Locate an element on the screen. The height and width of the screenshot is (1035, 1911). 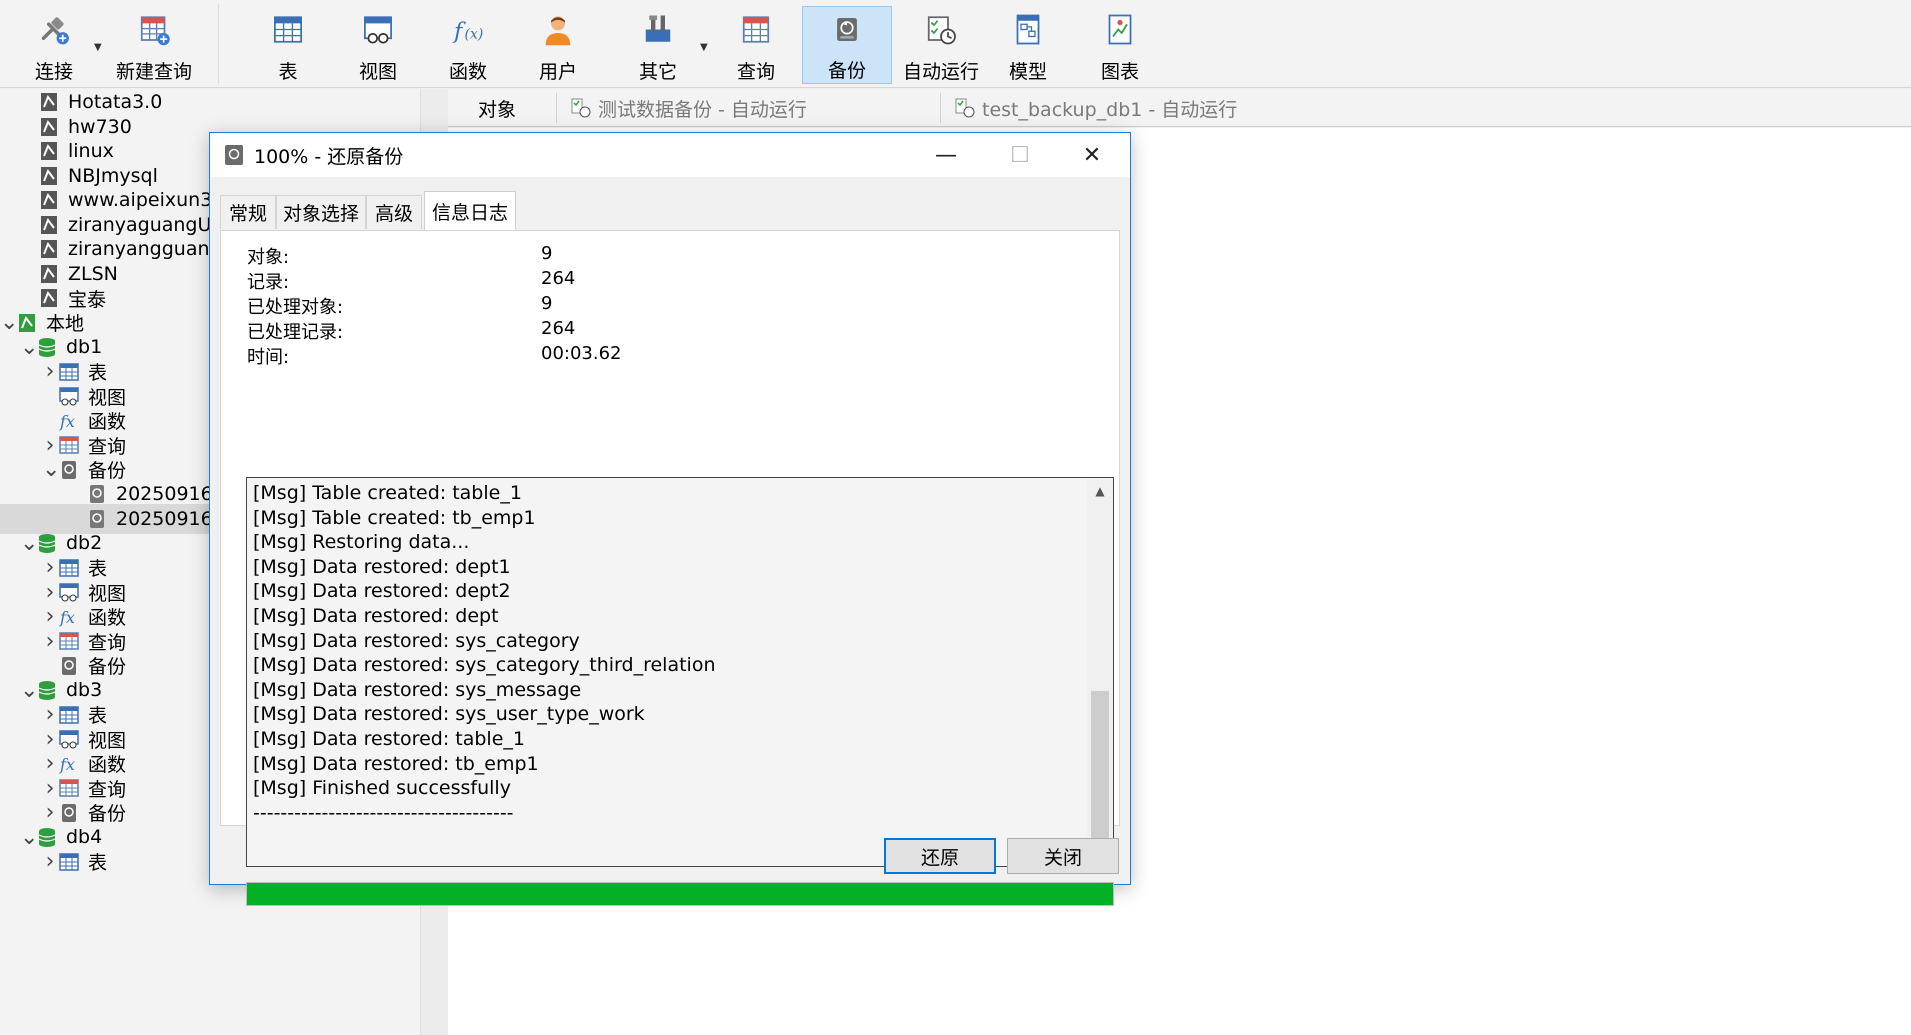
tab-label: 信息日志 is located at coordinates (469, 213).